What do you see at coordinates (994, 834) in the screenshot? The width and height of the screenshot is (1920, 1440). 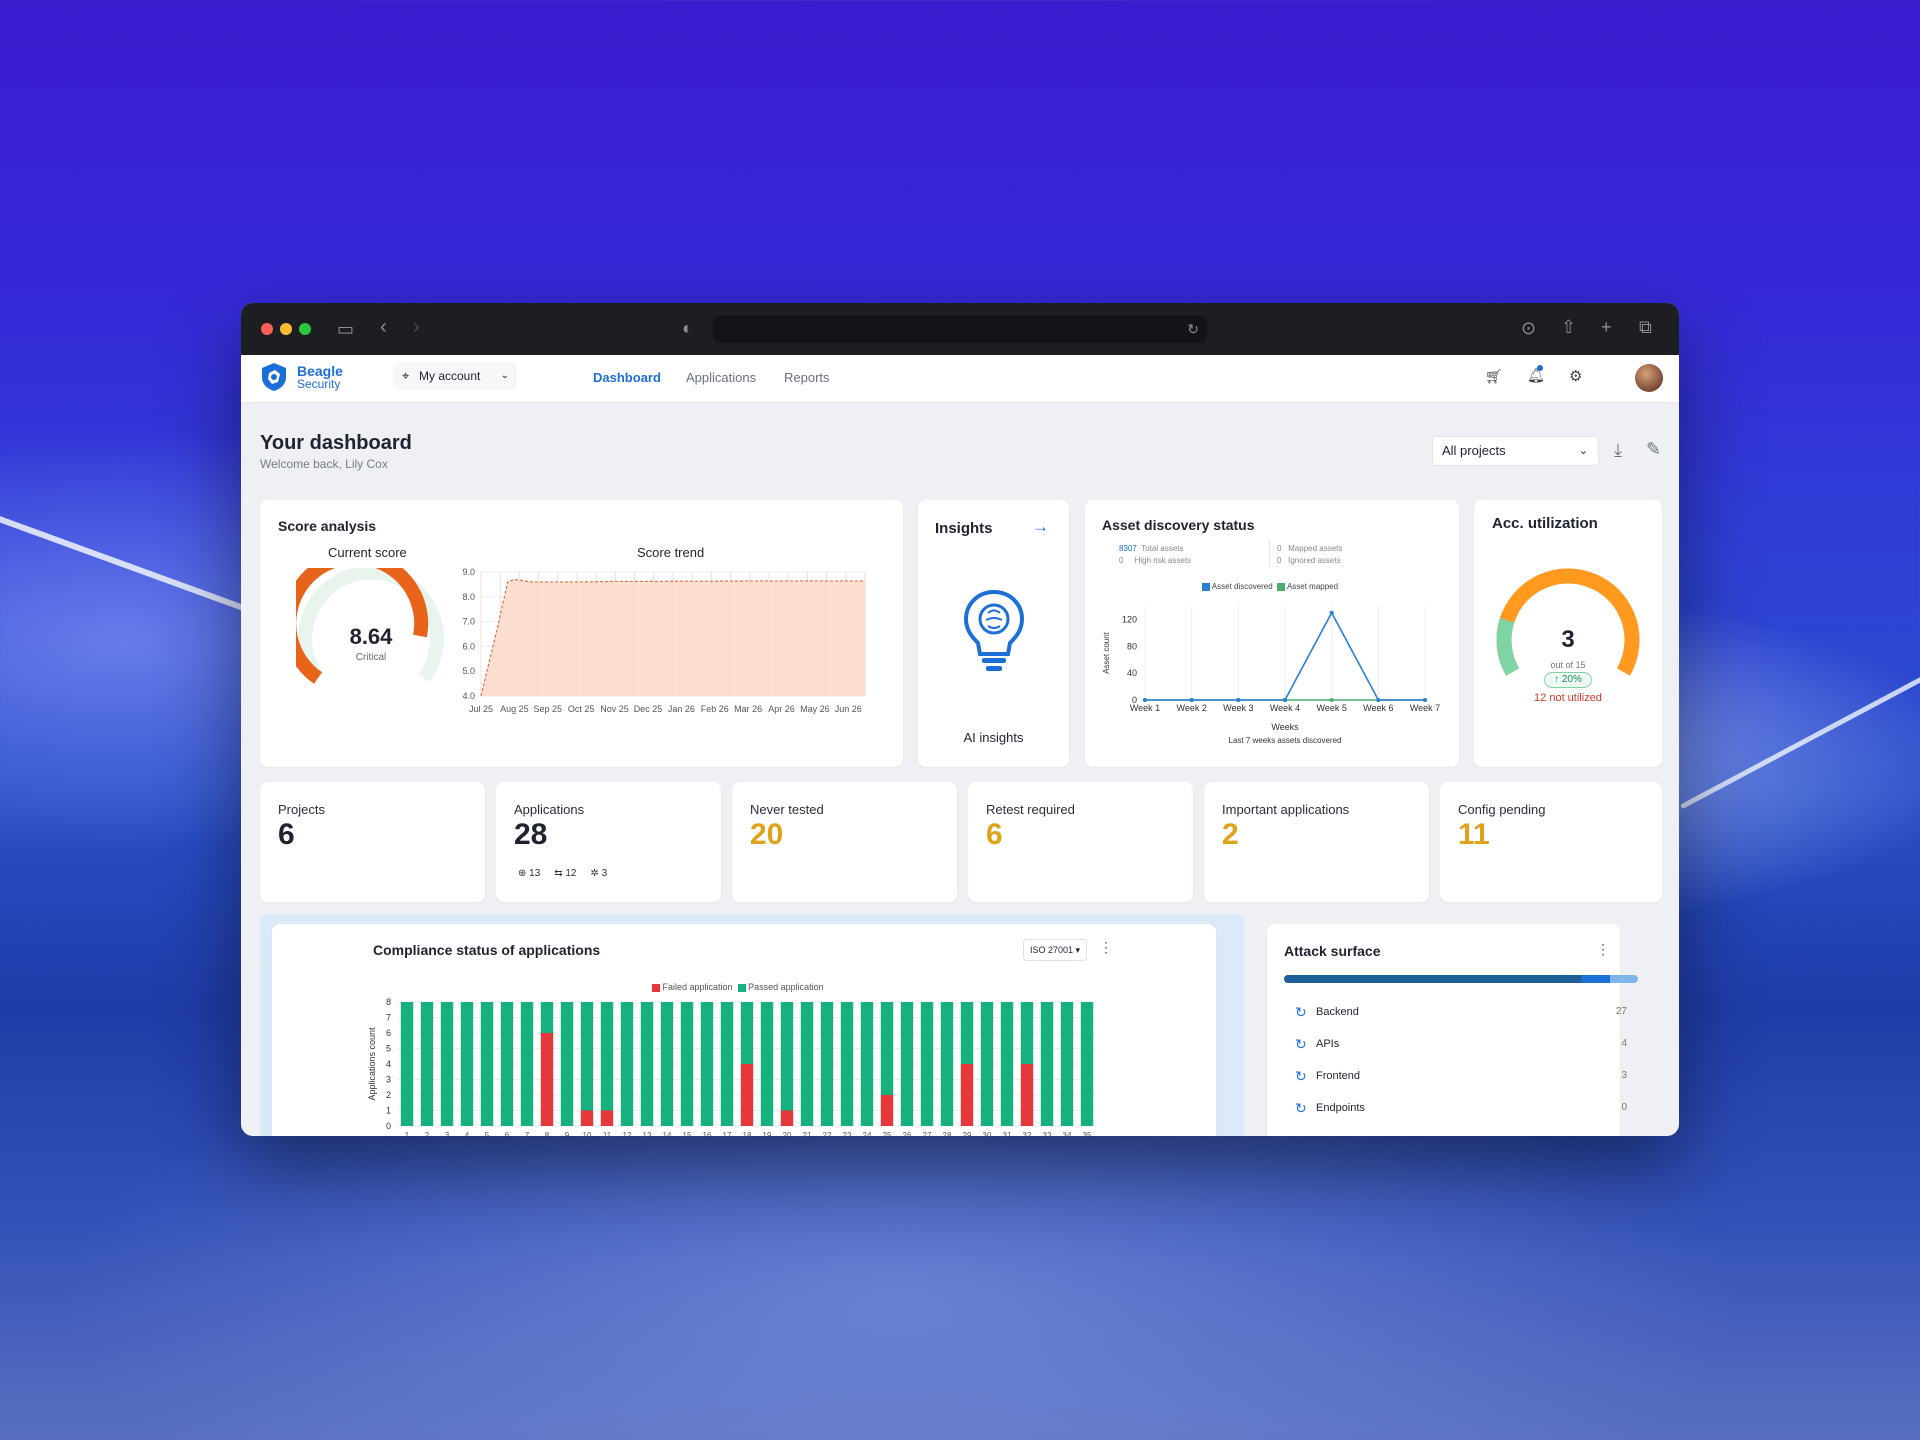 I see `retest-required-count: 6` at bounding box center [994, 834].